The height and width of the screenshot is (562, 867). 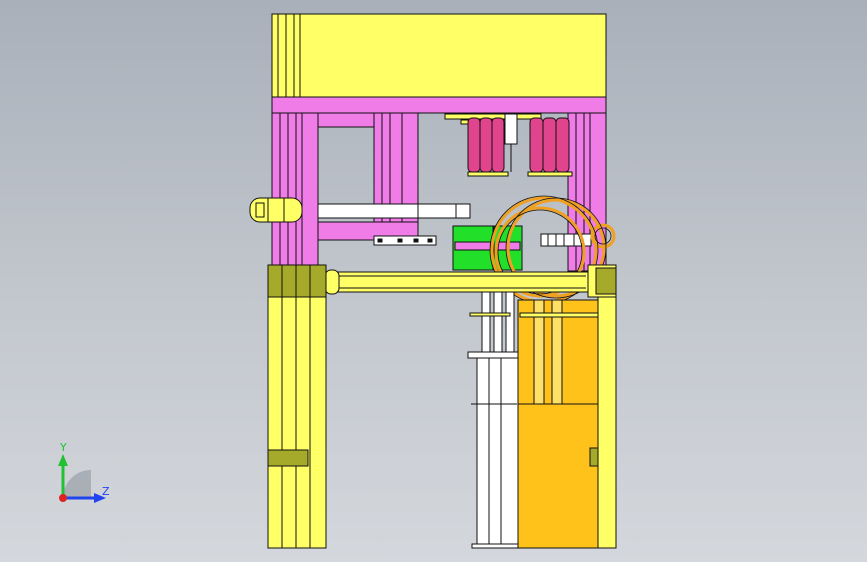 What do you see at coordinates (458, 282) in the screenshot?
I see `main-shaft` at bounding box center [458, 282].